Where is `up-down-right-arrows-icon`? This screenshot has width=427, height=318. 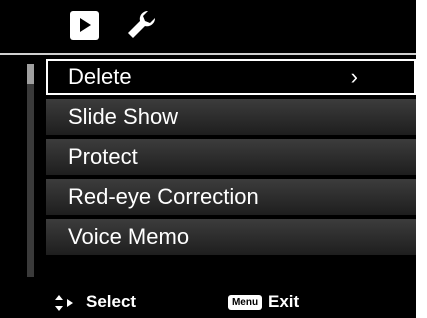
up-down-right-arrows-icon is located at coordinates (64, 303).